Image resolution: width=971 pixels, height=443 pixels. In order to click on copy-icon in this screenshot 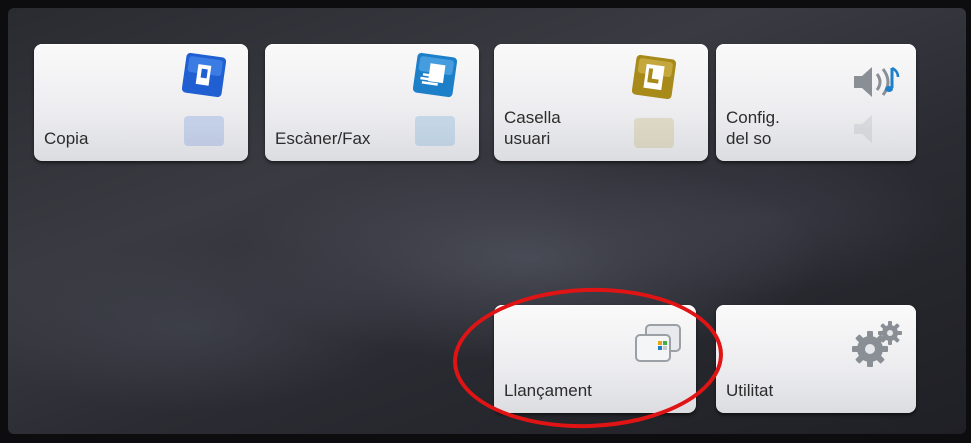, I will do `click(204, 75)`.